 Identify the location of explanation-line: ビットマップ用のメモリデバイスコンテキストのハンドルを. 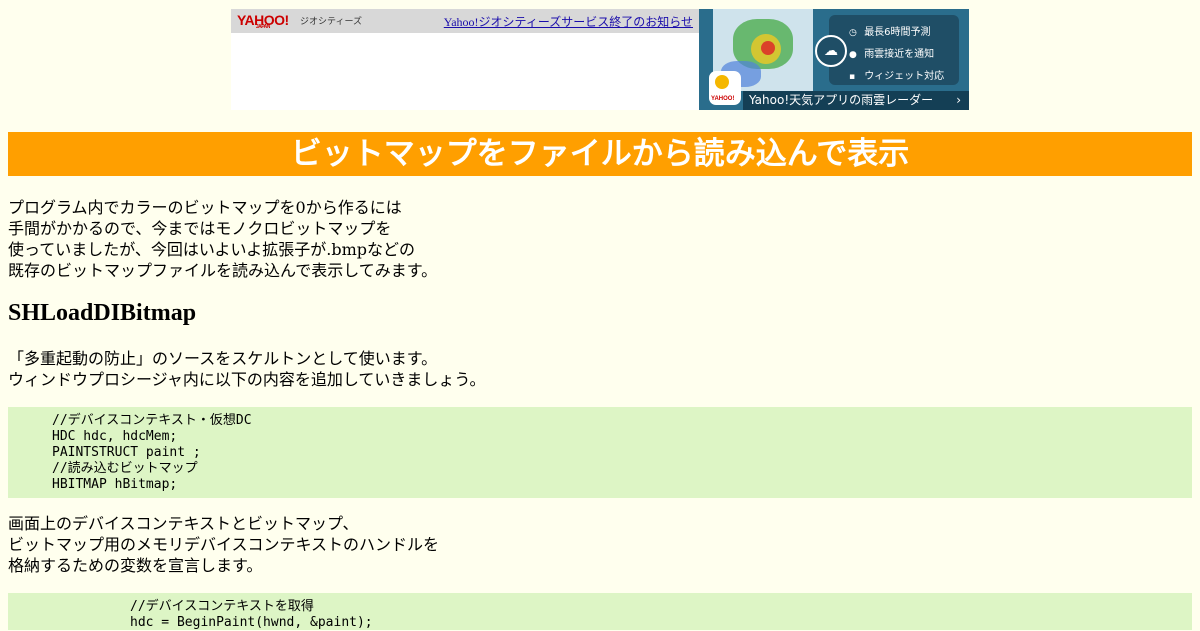
(224, 544).